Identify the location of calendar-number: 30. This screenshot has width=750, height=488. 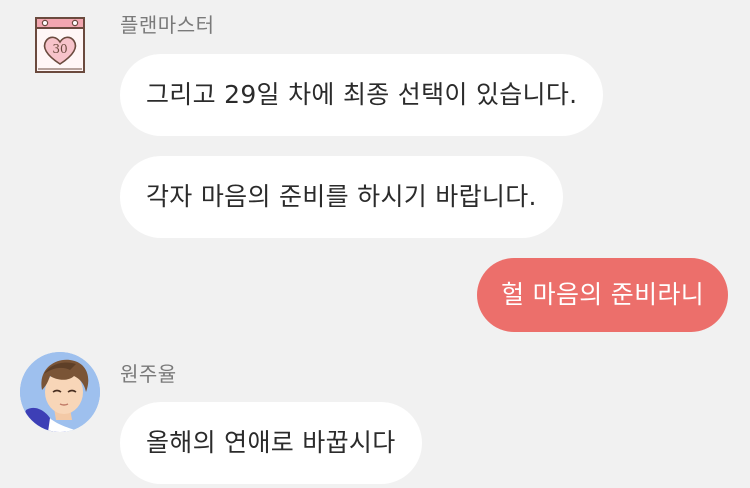
(59, 49).